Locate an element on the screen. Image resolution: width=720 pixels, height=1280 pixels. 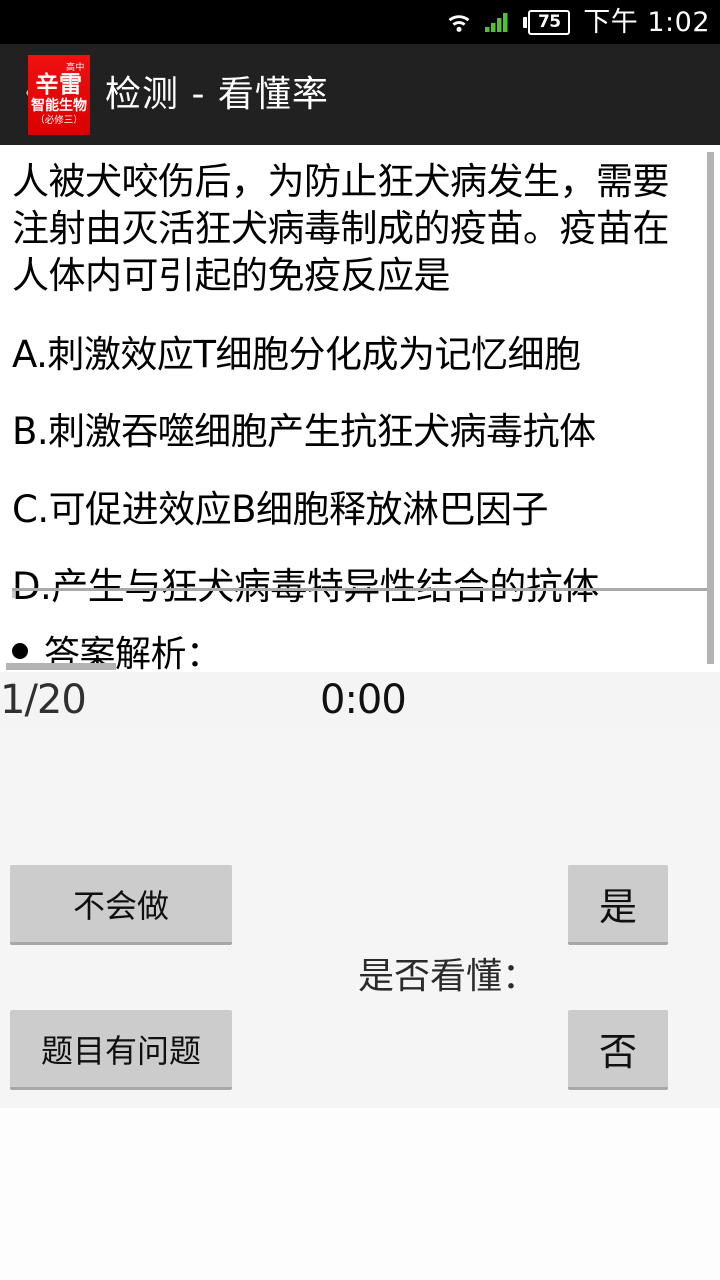
understood-no-button: 否 is located at coordinates (618, 1050).